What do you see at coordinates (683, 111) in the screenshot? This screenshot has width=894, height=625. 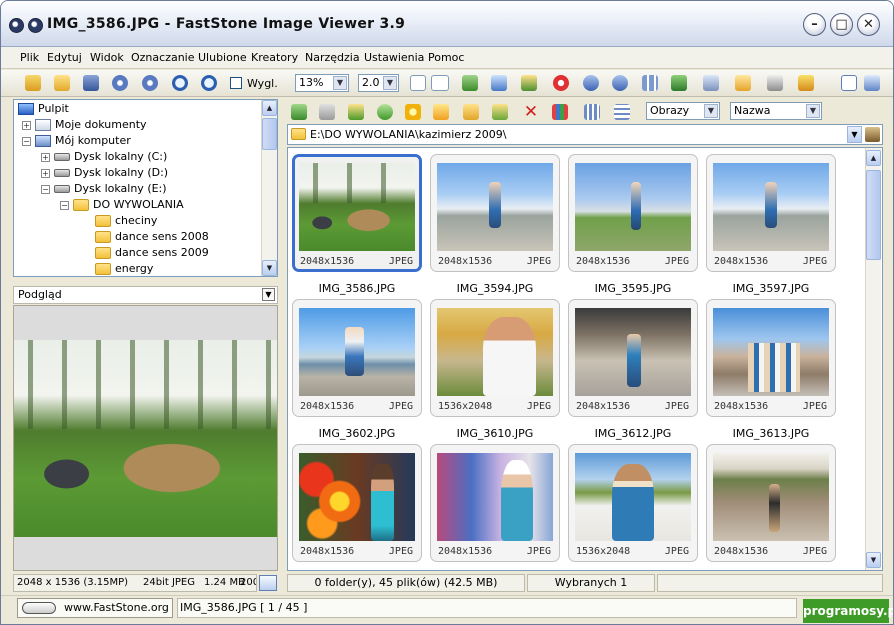 I see `file-filter-select: Obrazy ▼` at bounding box center [683, 111].